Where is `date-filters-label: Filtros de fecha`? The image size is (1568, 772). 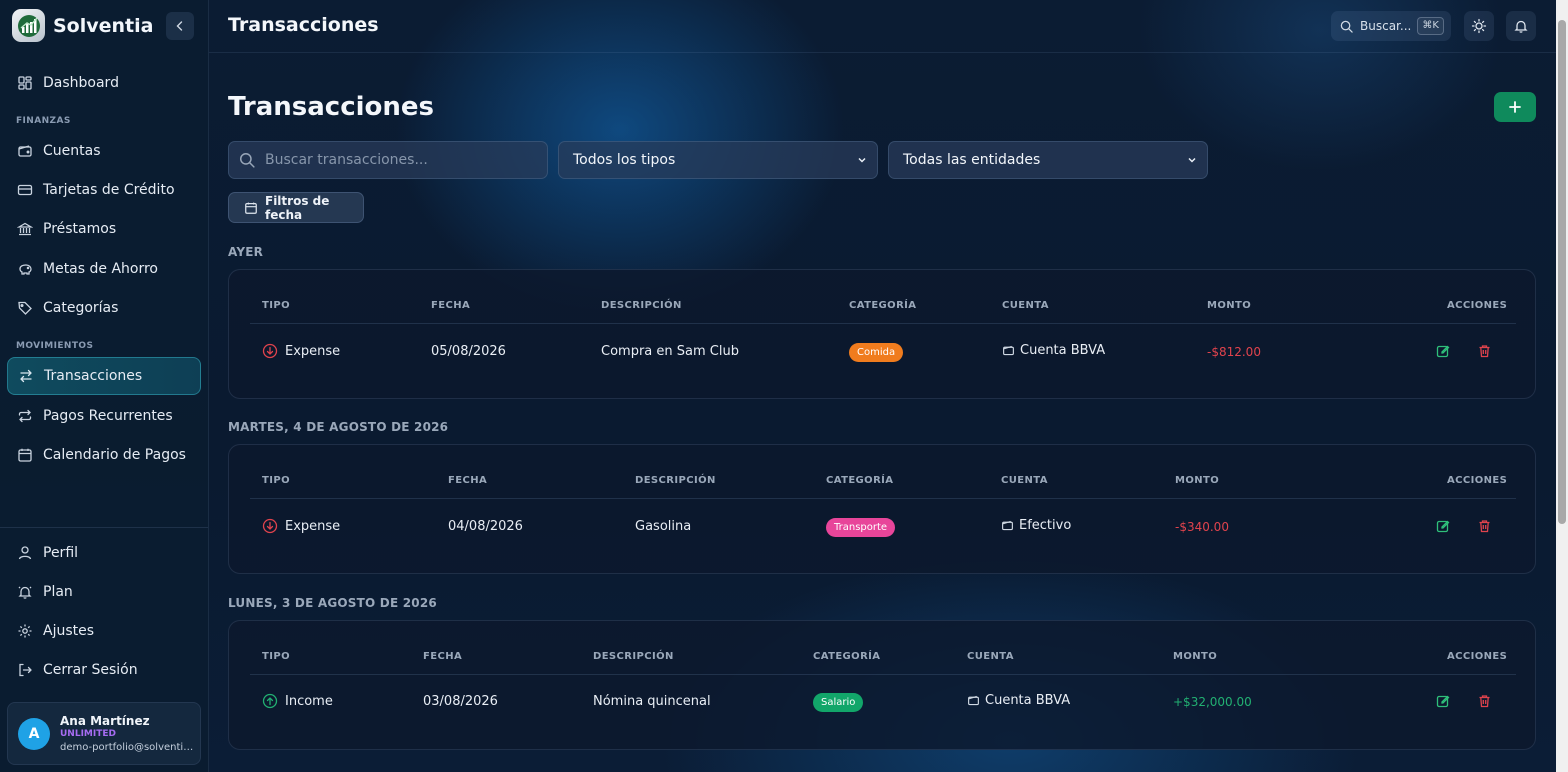 date-filters-label: Filtros de fecha is located at coordinates (297, 207).